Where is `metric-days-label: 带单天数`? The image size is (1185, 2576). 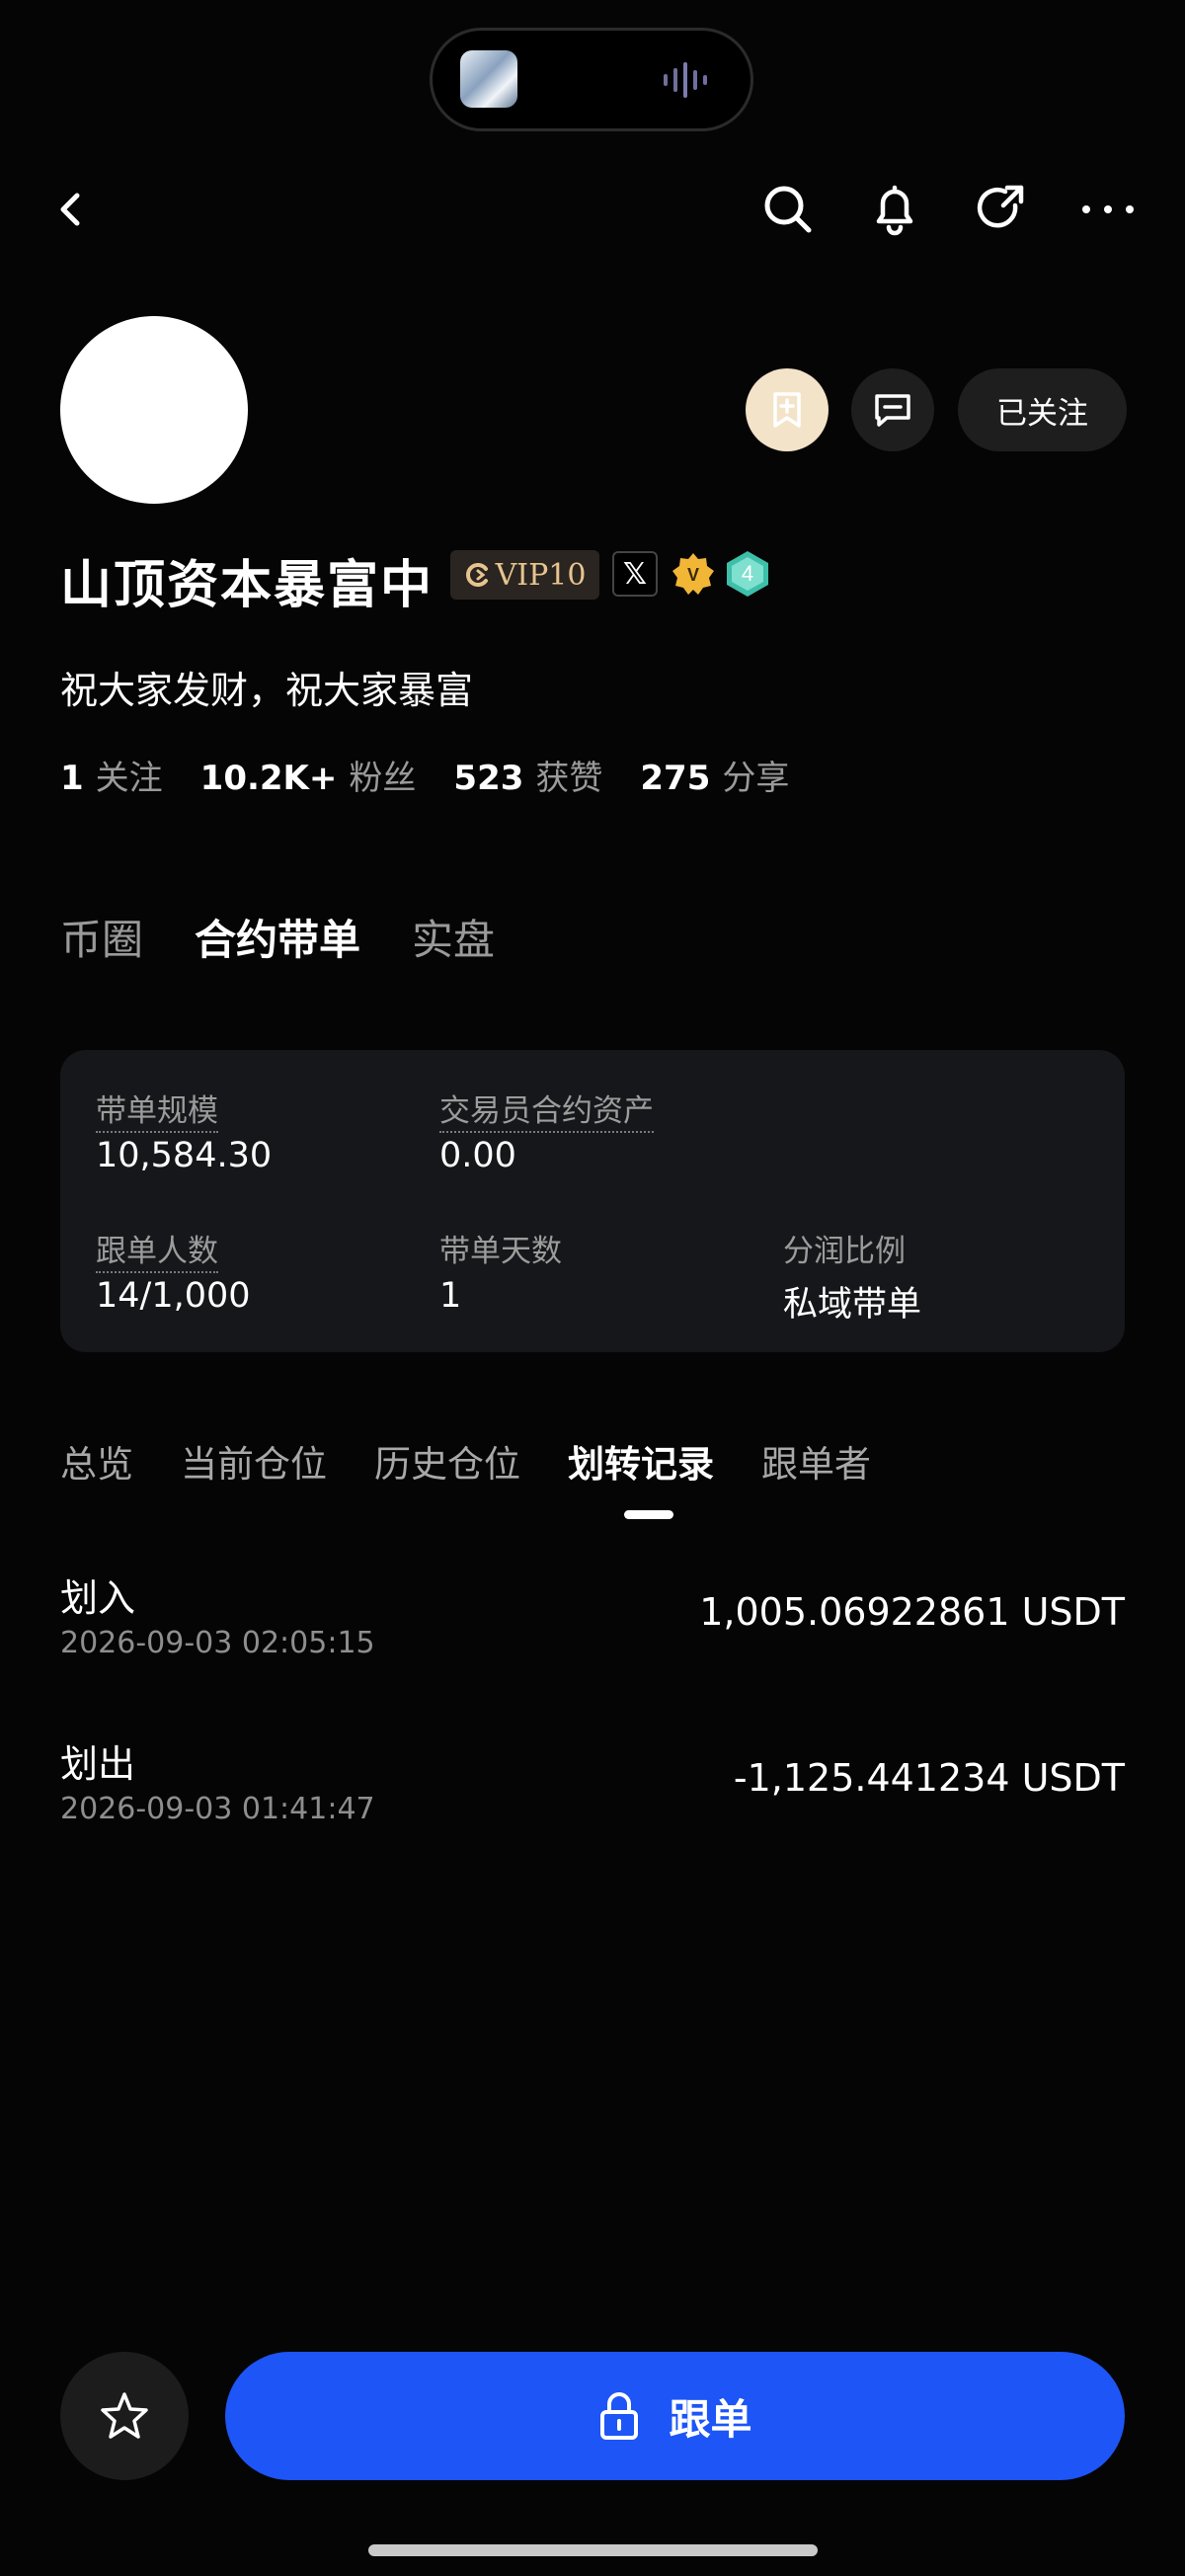
metric-days-label: 带单天数 is located at coordinates (501, 1251).